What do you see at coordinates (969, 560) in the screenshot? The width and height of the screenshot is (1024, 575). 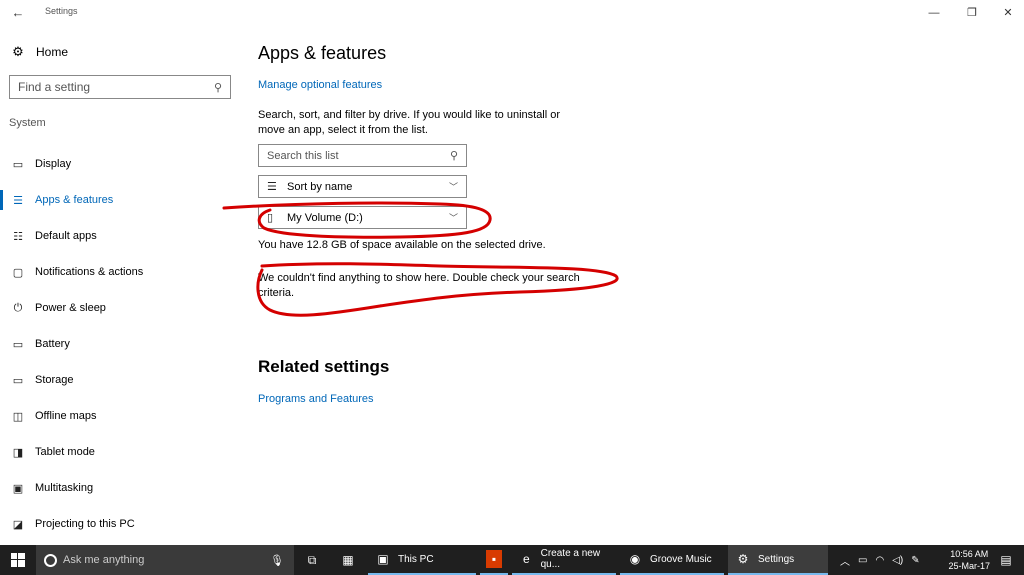 I see `clock: 10:56 AM 25-Mar-17` at bounding box center [969, 560].